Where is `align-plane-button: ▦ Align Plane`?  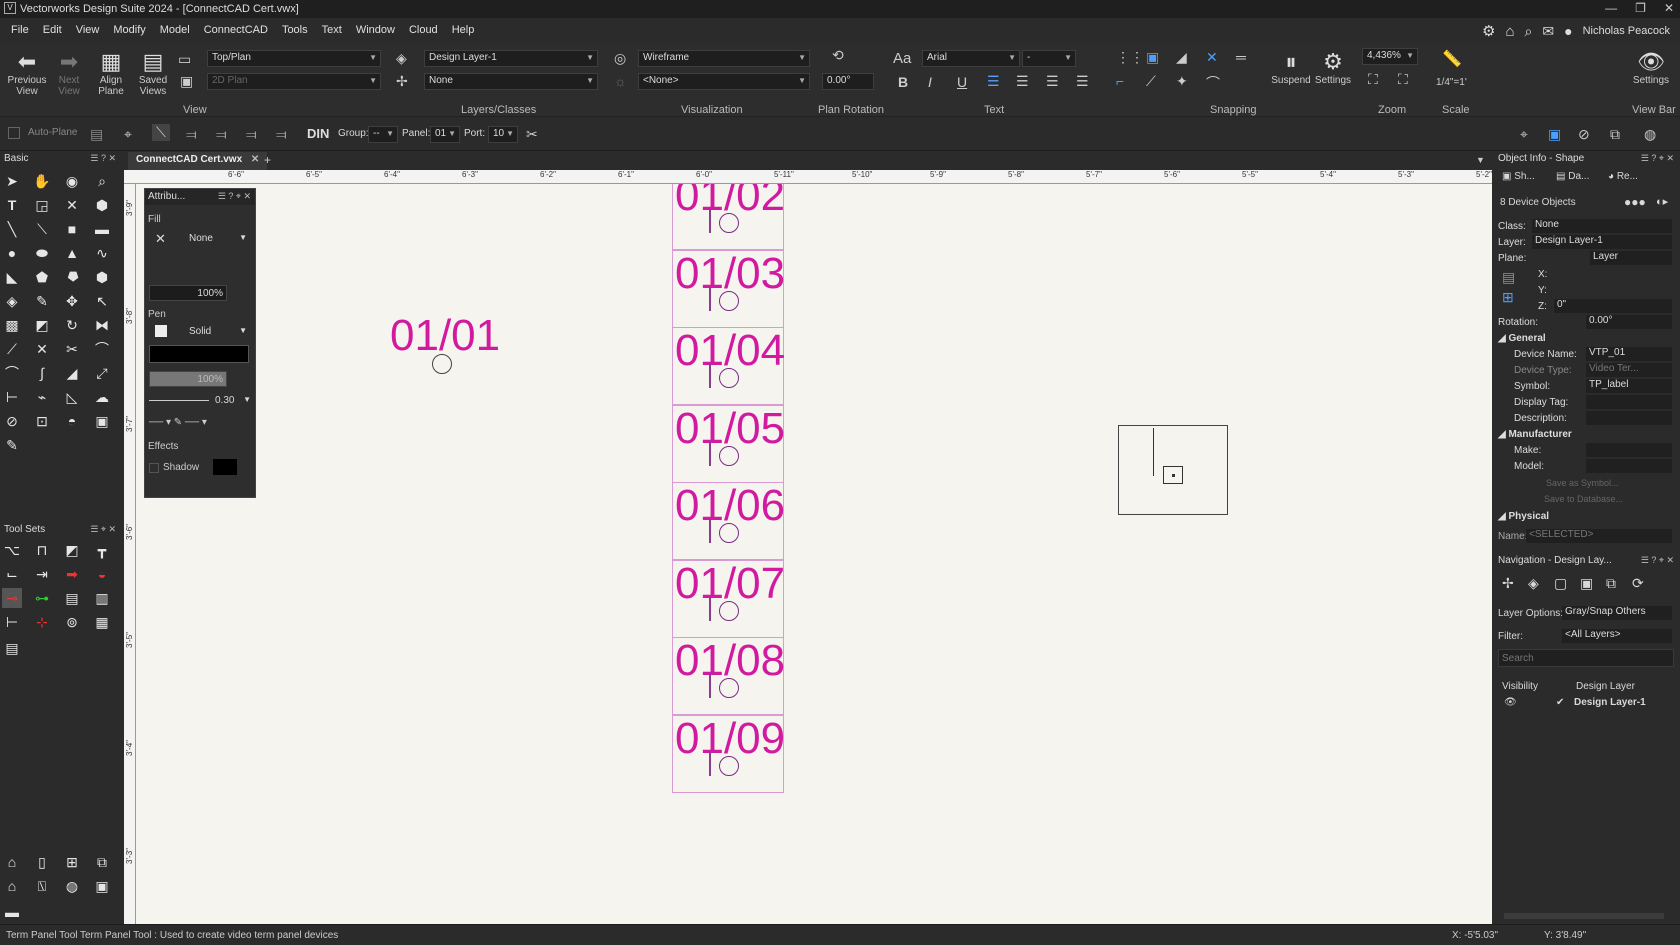
align-plane-button: ▦ Align Plane is located at coordinates (111, 73).